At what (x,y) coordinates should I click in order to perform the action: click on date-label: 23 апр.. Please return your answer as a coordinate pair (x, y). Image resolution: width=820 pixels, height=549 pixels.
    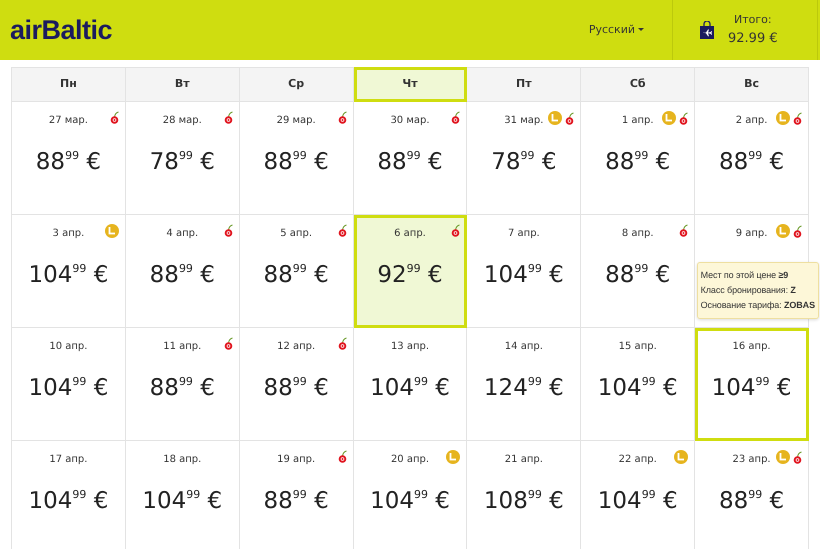
    Looking at the image, I should click on (751, 459).